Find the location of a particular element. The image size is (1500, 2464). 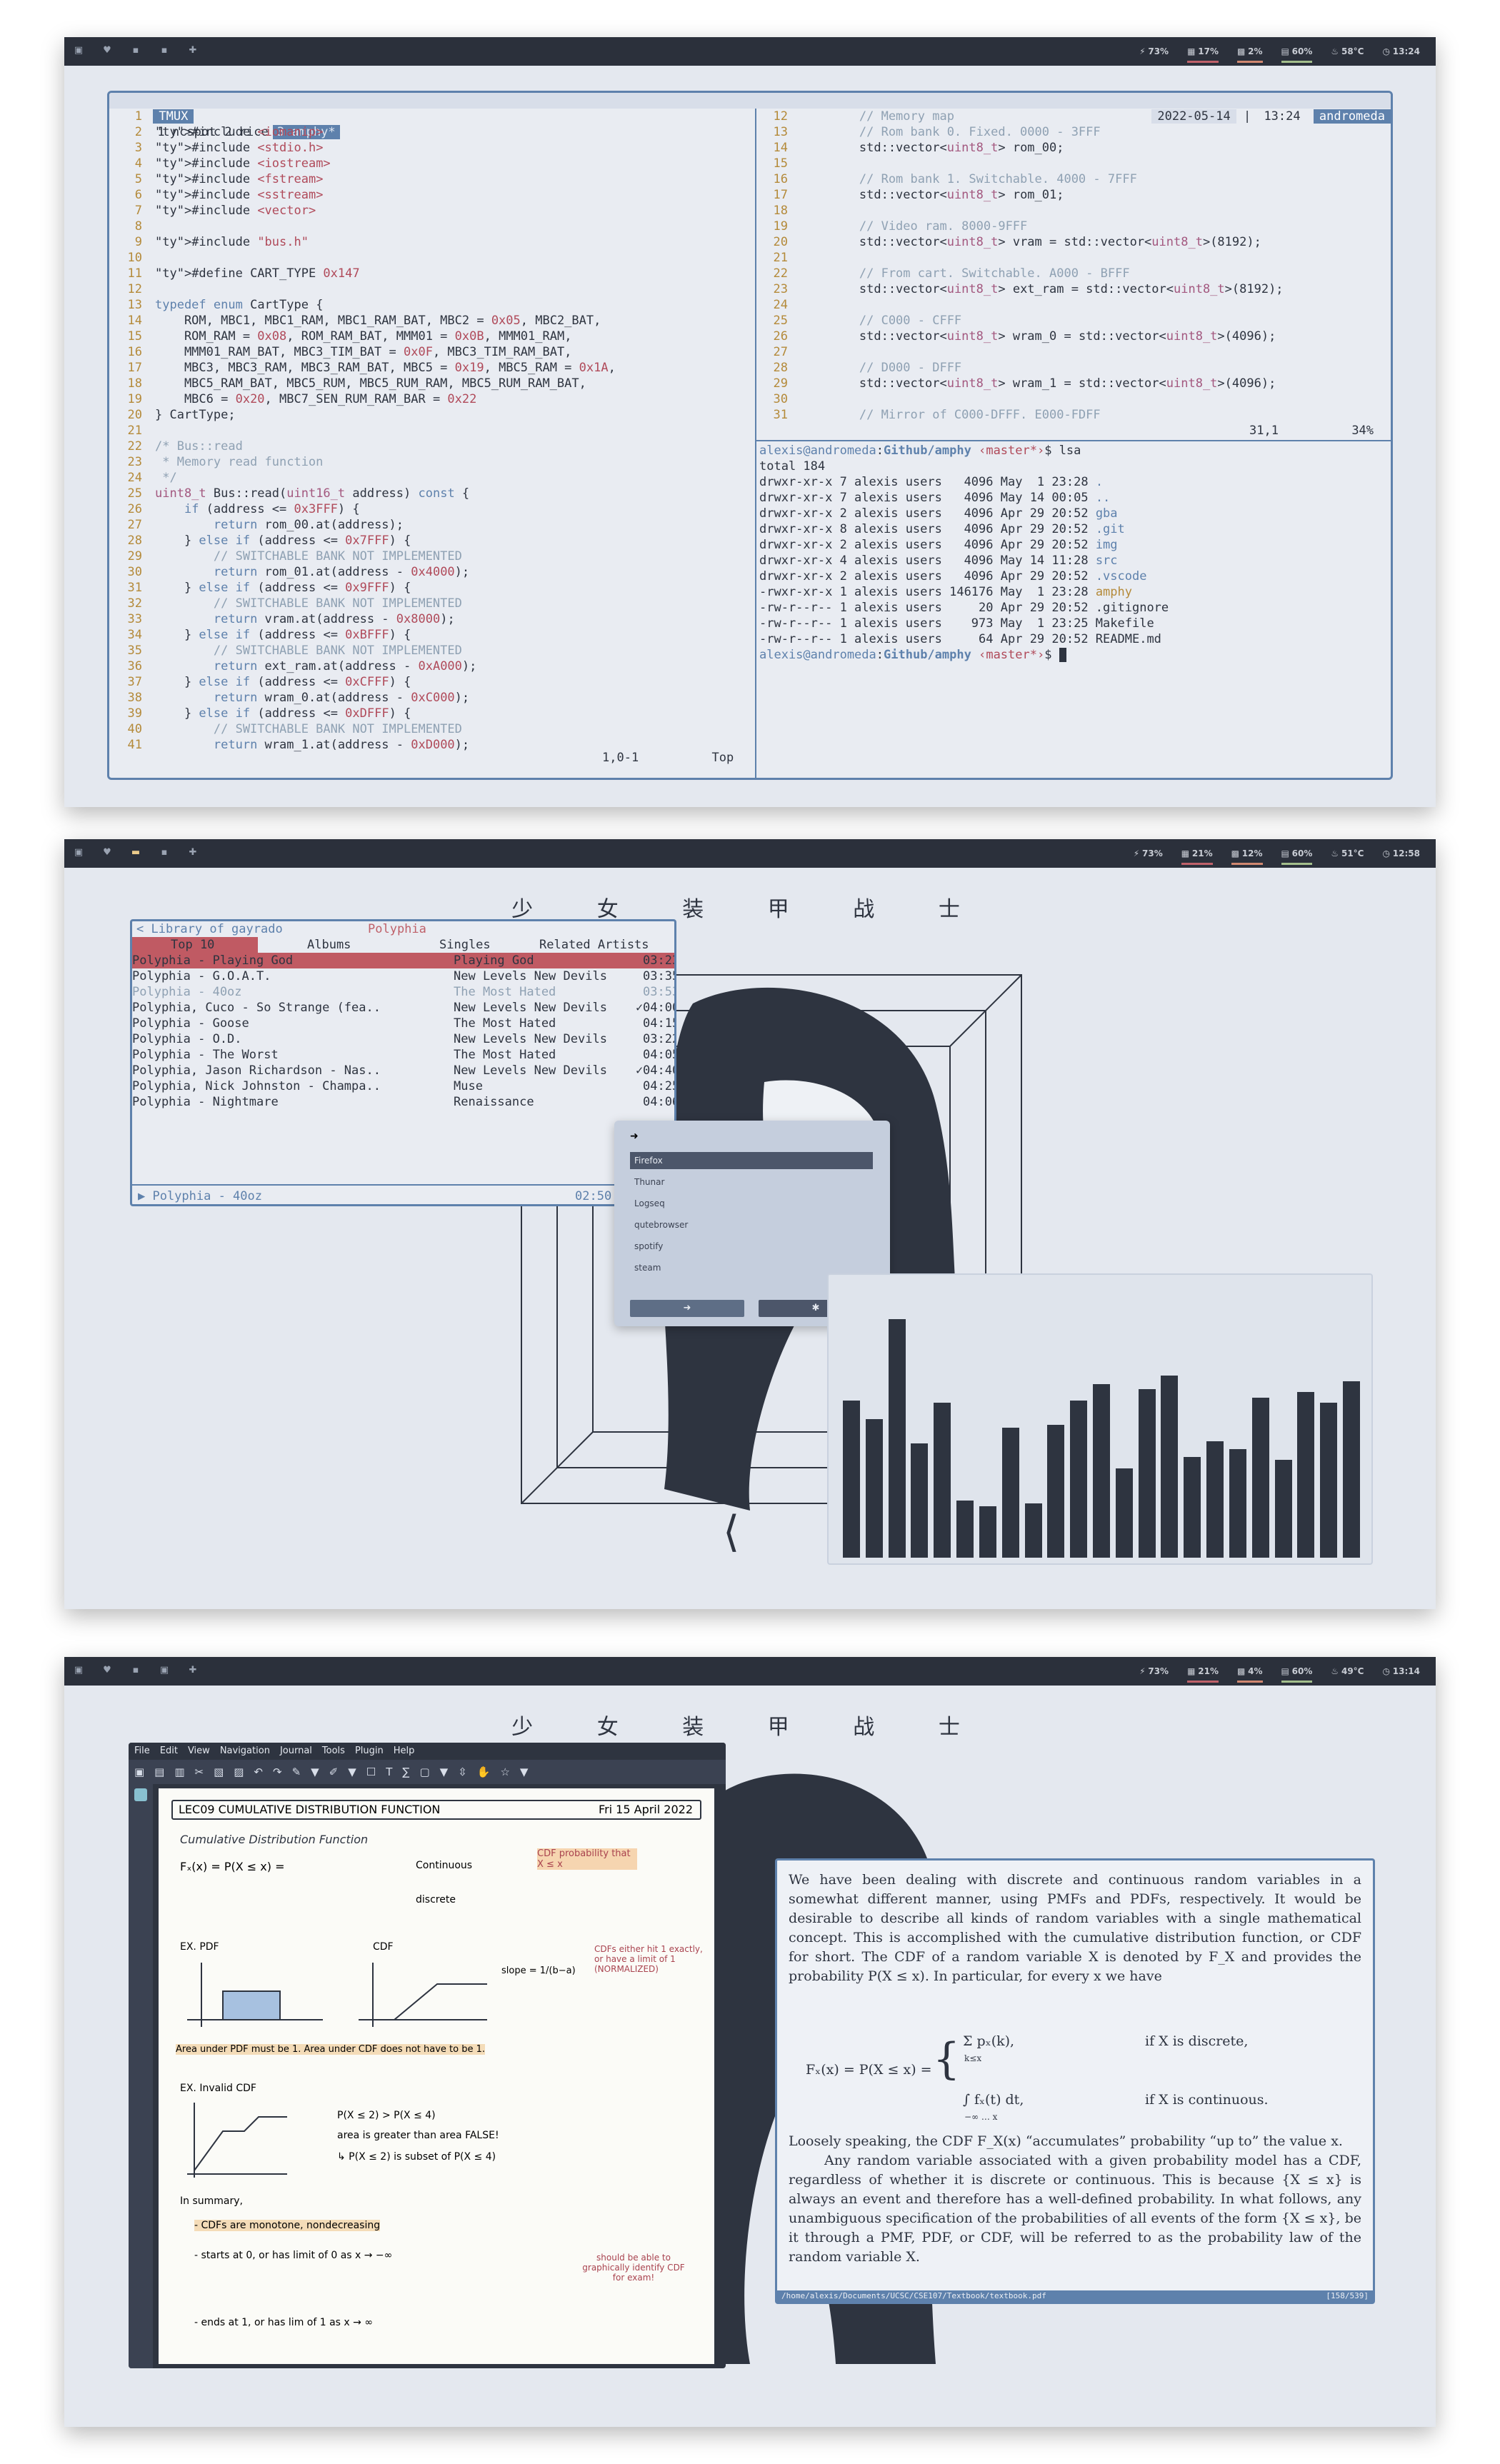

launcher-item: Thunar is located at coordinates (751, 1182).